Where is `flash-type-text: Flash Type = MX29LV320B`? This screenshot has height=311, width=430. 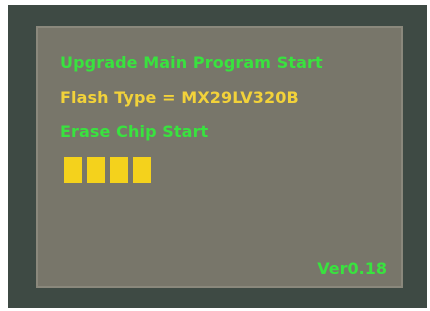 flash-type-text: Flash Type = MX29LV320B is located at coordinates (179, 97).